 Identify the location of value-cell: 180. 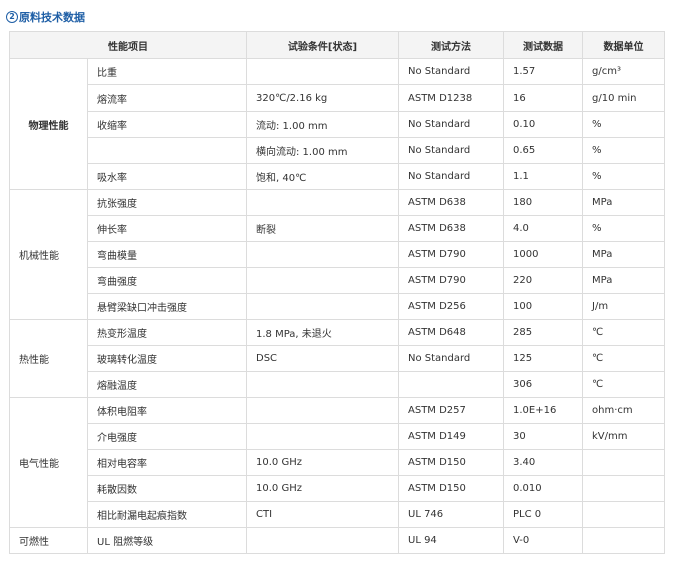
(543, 202).